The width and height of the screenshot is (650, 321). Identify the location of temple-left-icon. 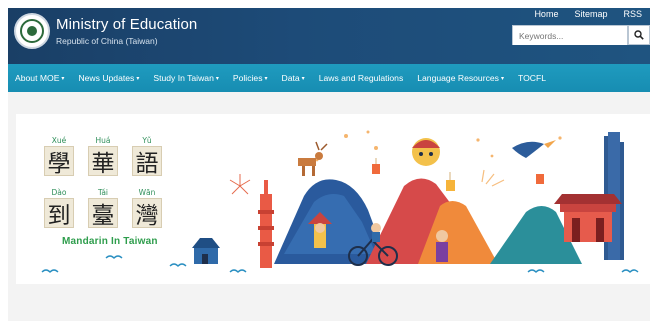
(206, 251).